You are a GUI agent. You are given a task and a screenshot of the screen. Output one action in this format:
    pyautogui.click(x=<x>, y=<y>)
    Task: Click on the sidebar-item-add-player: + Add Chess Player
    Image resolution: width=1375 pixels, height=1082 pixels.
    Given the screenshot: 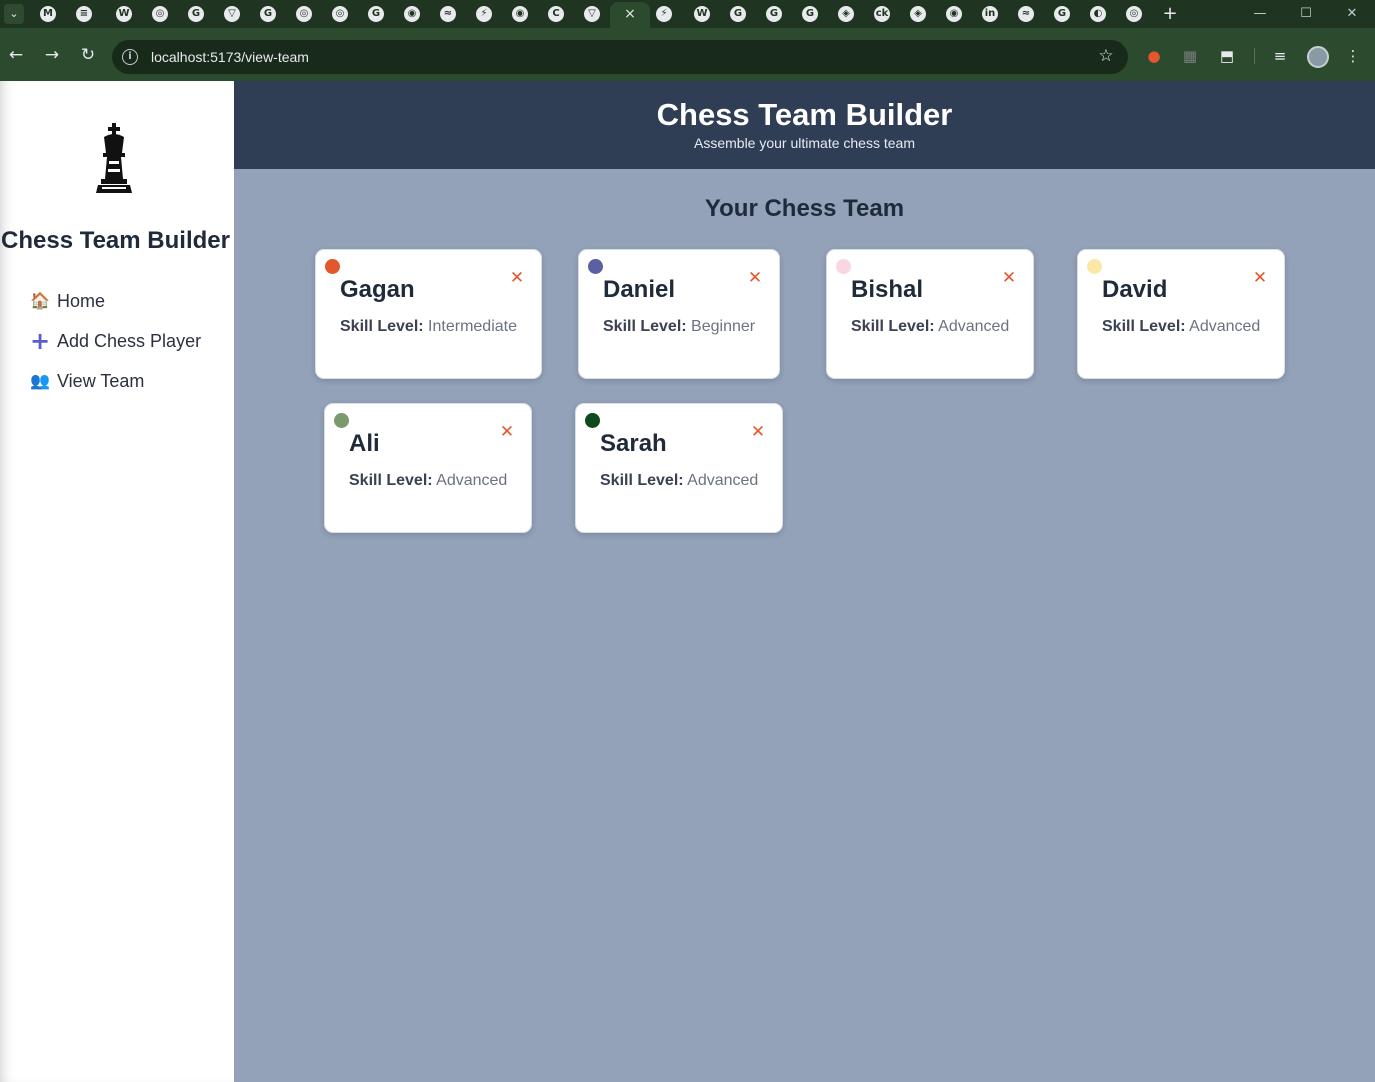 What is the action you would take?
    pyautogui.click(x=115, y=341)
    